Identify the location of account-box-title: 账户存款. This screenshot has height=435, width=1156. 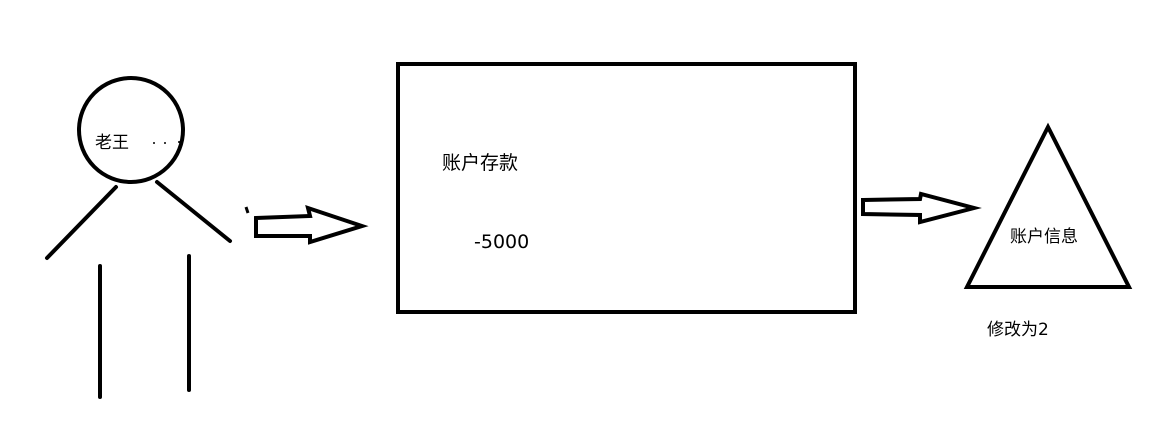
(480, 163).